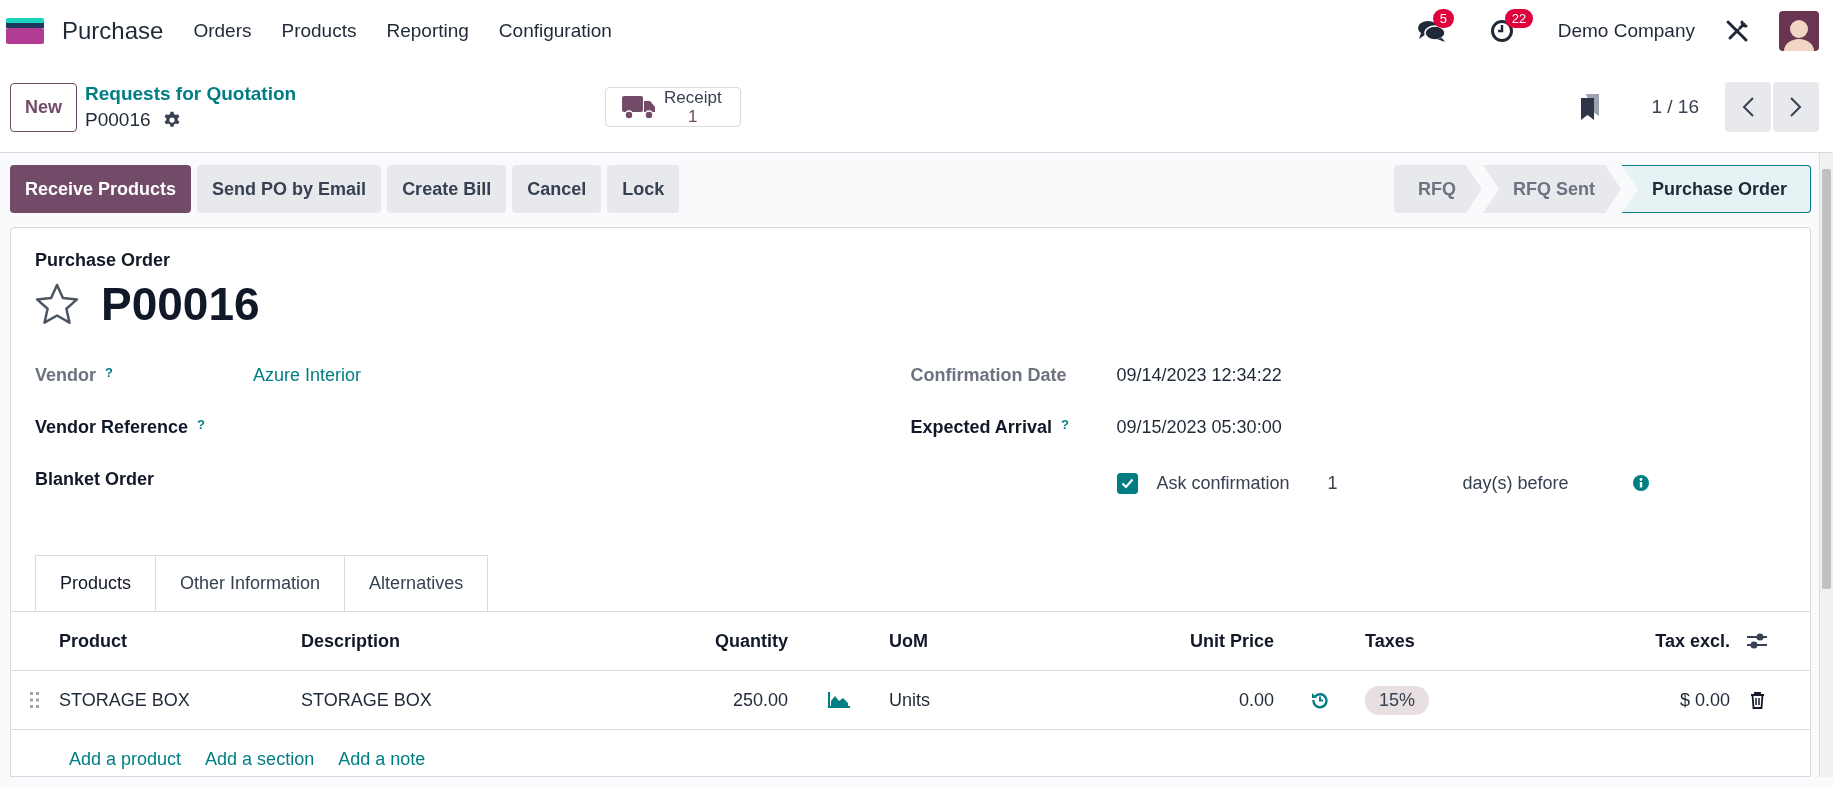 Image resolution: width=1833 pixels, height=788 pixels. What do you see at coordinates (65, 374) in the screenshot?
I see `field-label: Vendor` at bounding box center [65, 374].